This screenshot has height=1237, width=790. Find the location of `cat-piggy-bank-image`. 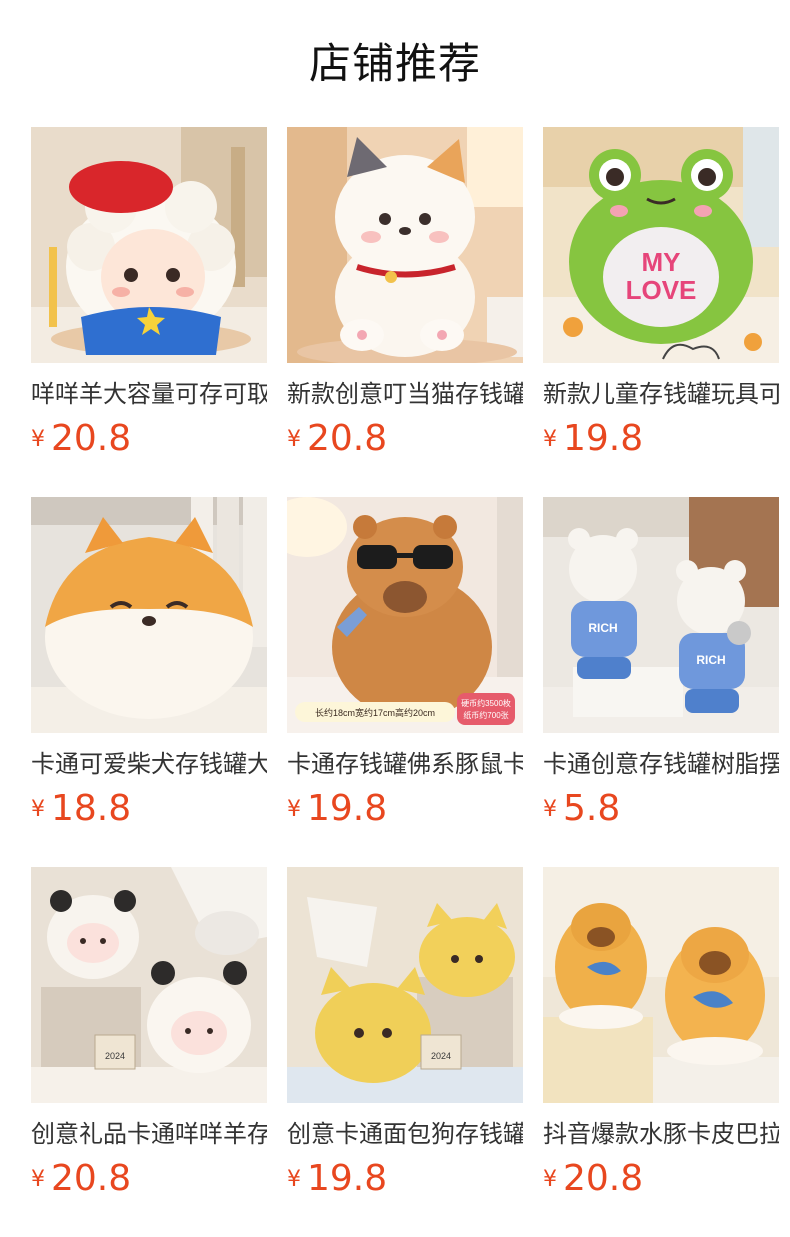

cat-piggy-bank-image is located at coordinates (405, 245).